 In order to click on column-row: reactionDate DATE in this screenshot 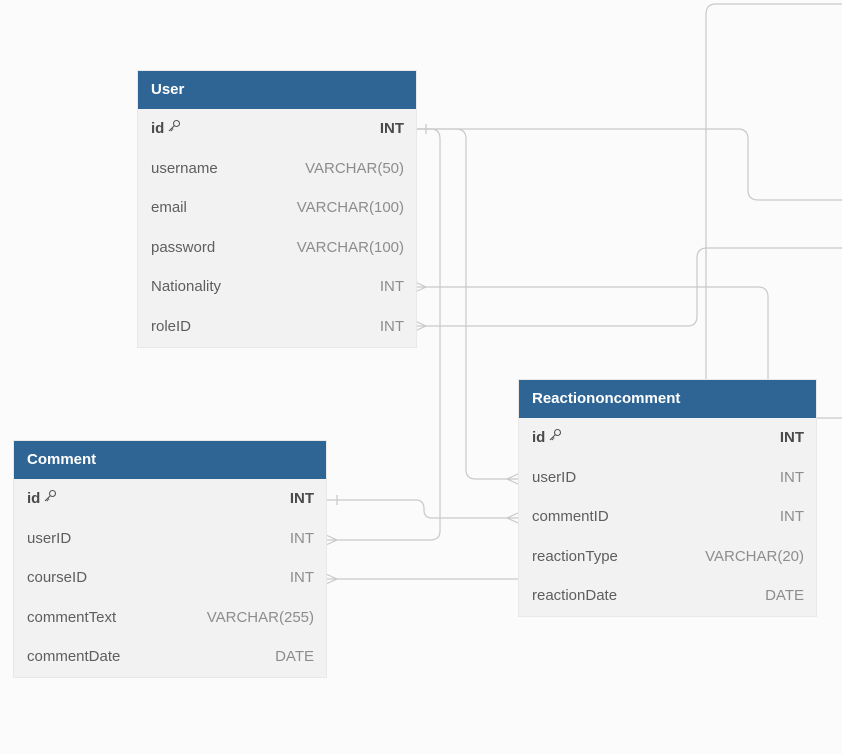, I will do `click(667, 596)`.